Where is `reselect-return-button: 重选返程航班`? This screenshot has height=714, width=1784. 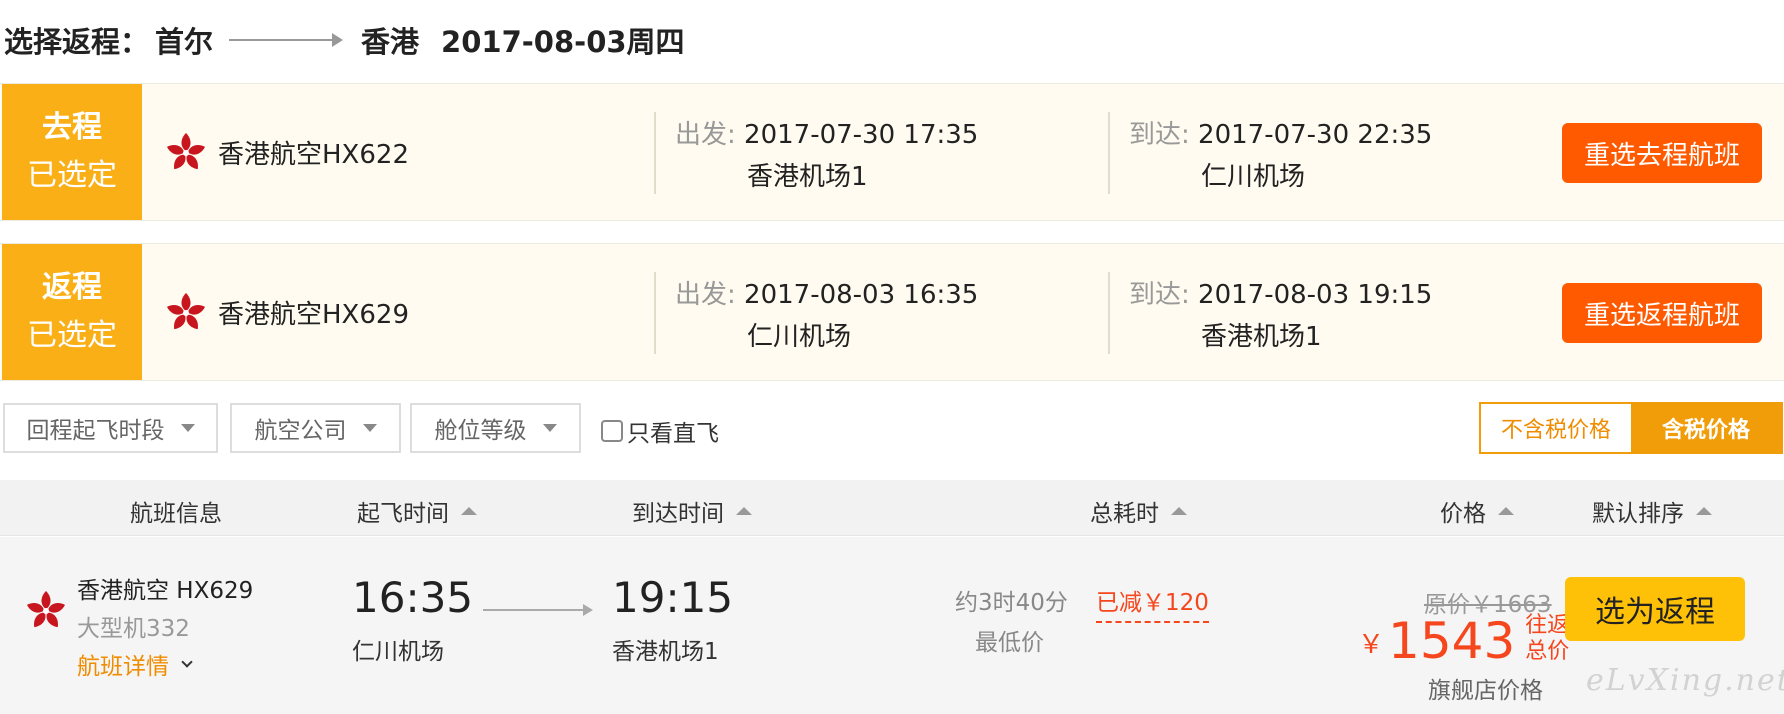
reselect-return-button: 重选返程航班 is located at coordinates (1662, 313).